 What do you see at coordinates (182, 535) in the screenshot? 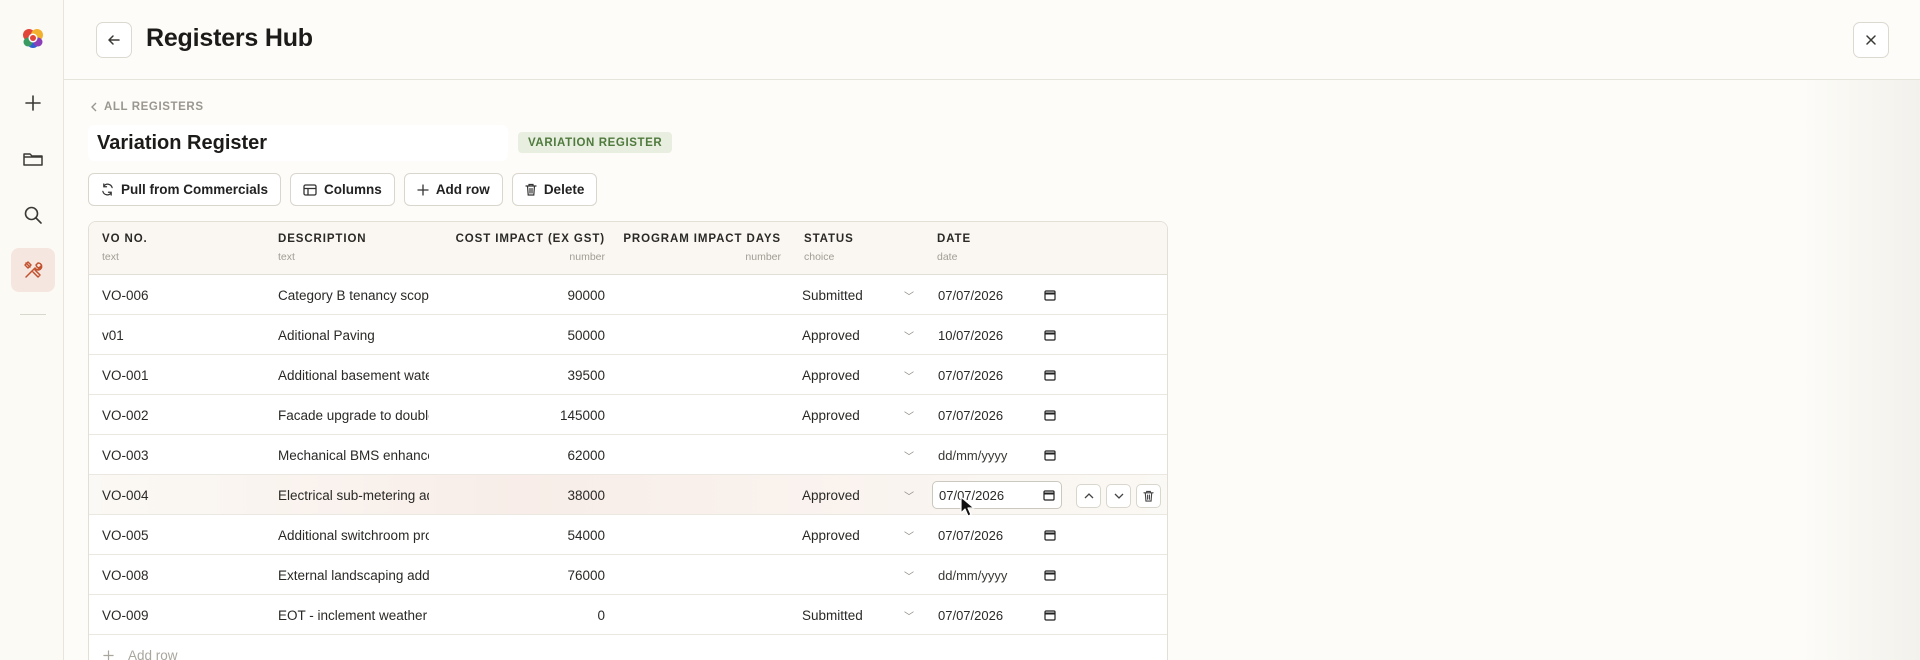
I see `cell-vo-no: VO-005` at bounding box center [182, 535].